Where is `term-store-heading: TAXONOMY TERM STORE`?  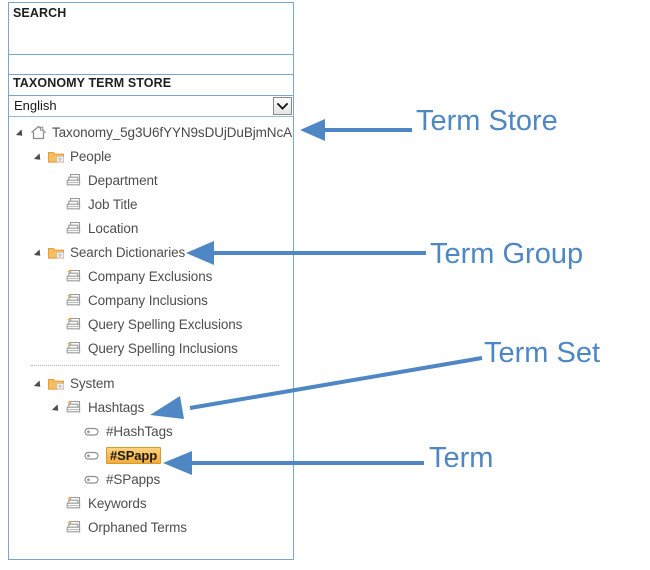 term-store-heading: TAXONOMY TERM STORE is located at coordinates (92, 83).